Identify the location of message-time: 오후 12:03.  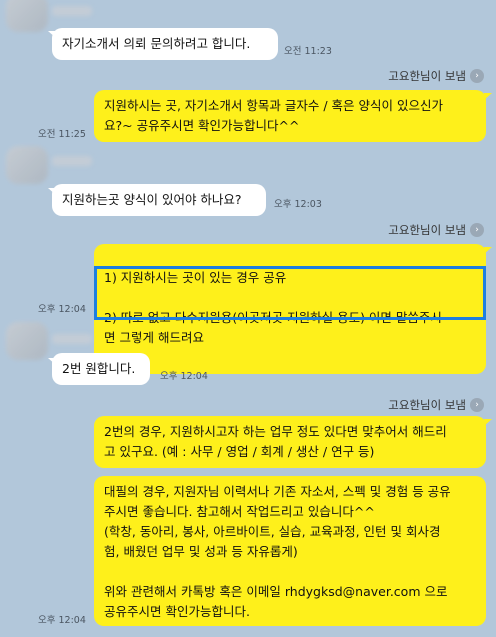
(298, 204).